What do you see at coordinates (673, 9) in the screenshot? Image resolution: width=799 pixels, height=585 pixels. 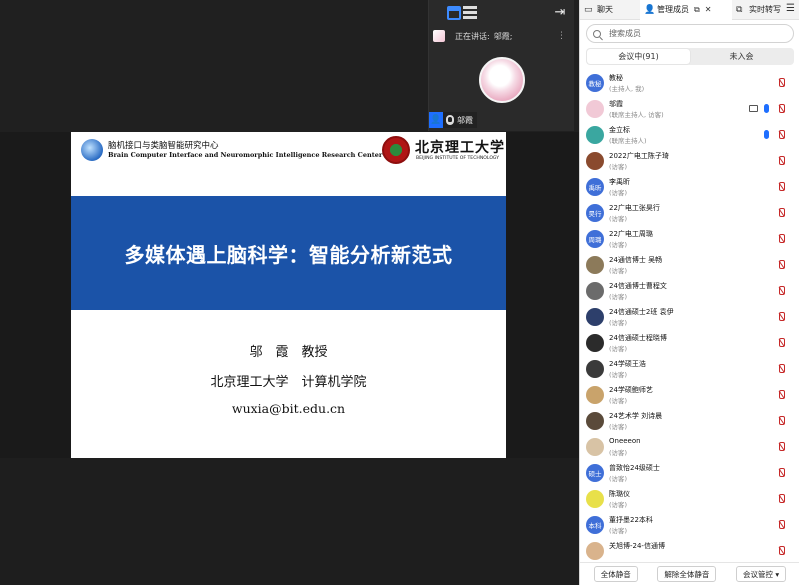 I see `tab-members-label: 管理成员` at bounding box center [673, 9].